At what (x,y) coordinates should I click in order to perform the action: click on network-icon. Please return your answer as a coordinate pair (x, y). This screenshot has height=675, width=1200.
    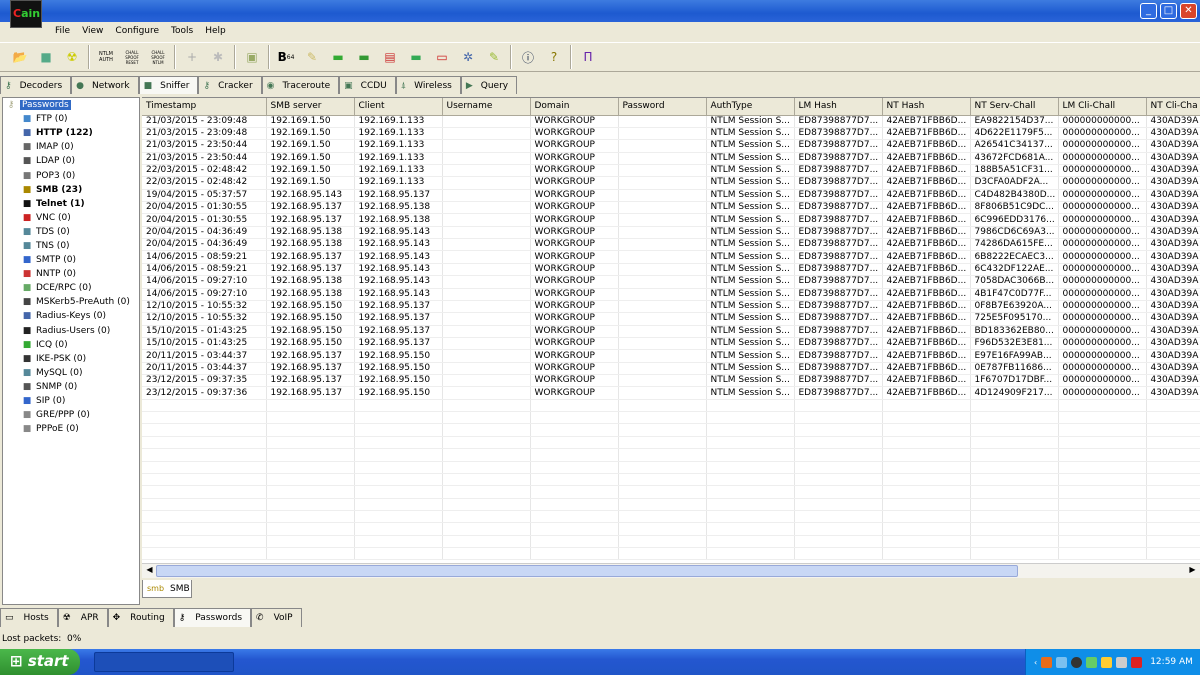
    Looking at the image, I should click on (1062, 662).